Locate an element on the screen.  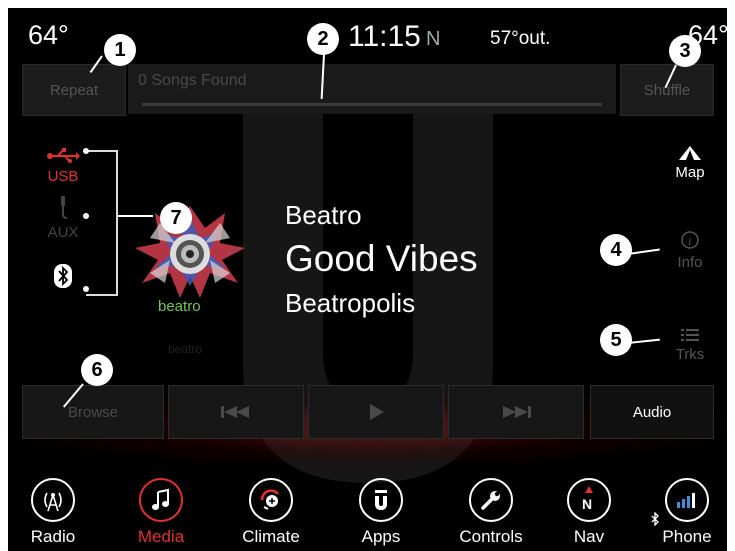
radio-icon is located at coordinates (53, 500).